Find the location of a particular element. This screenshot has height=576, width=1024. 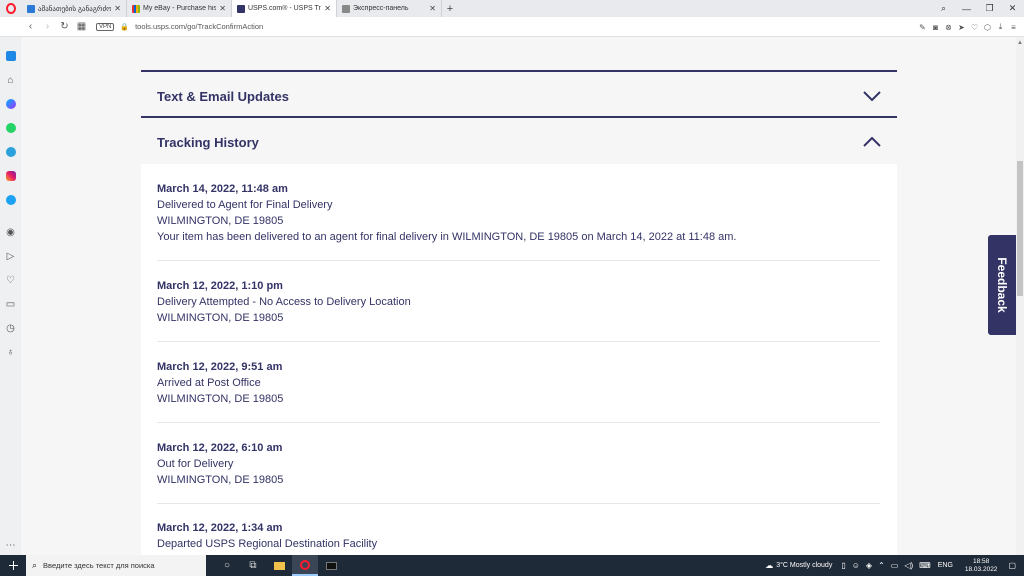

speed-dial-favicon-icon is located at coordinates (346, 8).